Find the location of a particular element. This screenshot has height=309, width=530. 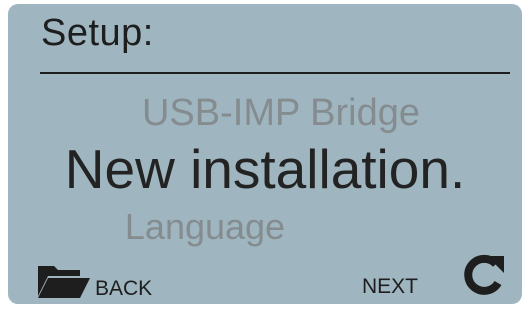

back-label: BACK is located at coordinates (124, 288).